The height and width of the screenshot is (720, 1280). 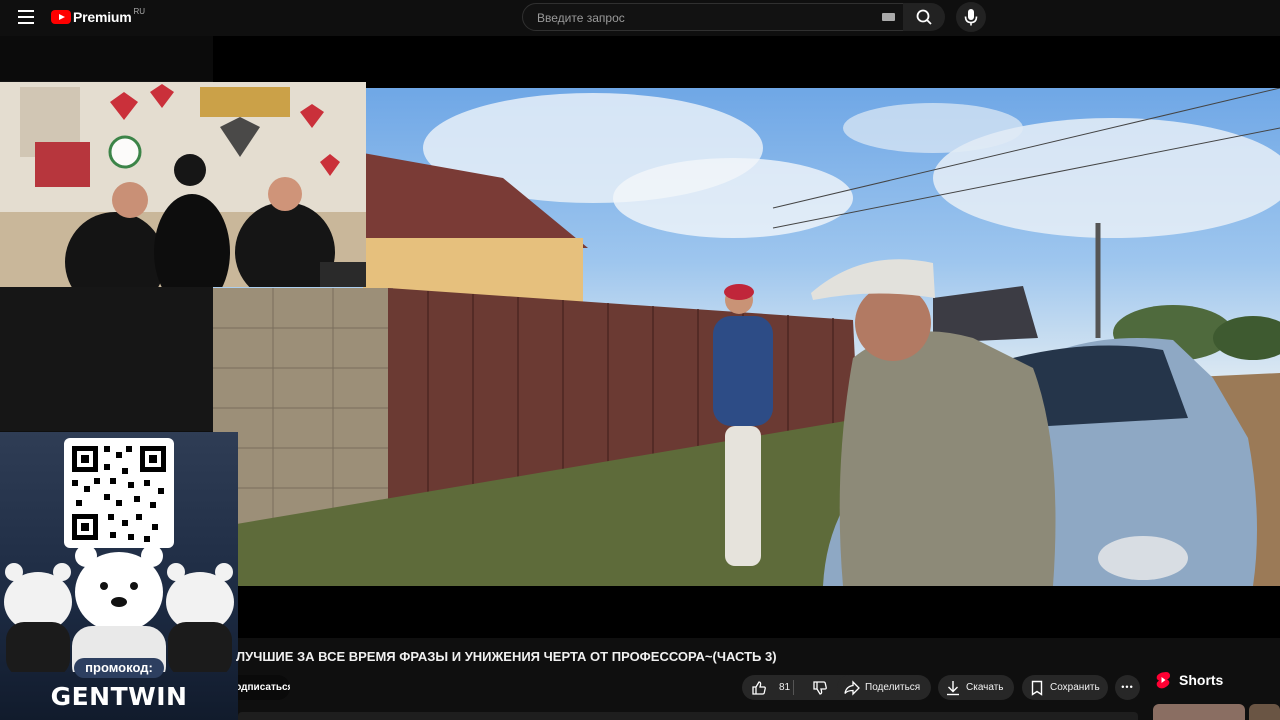 What do you see at coordinates (785, 687) in the screenshot?
I see `like-count: 81` at bounding box center [785, 687].